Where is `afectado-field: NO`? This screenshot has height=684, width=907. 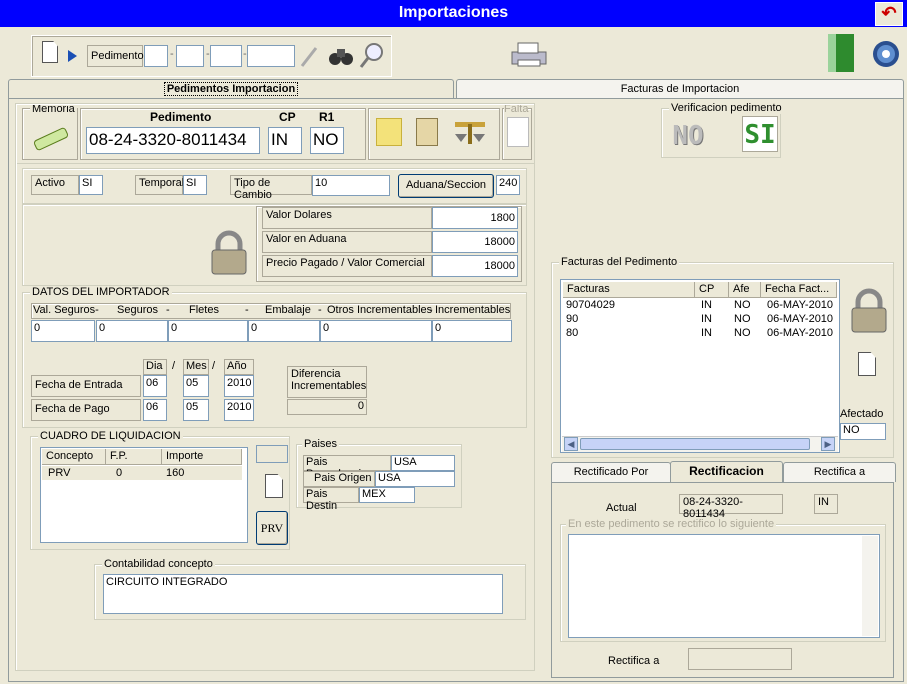 afectado-field: NO is located at coordinates (863, 431).